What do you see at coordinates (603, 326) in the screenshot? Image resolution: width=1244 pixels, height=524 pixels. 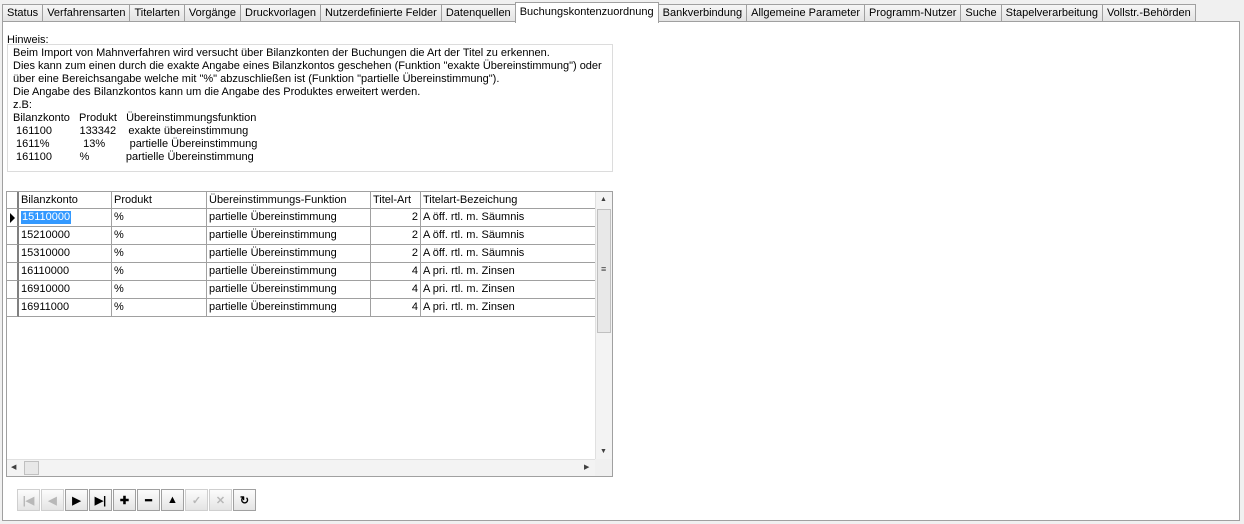 I see `vertical-scrollbar: ▲ ≡ ▼` at bounding box center [603, 326].